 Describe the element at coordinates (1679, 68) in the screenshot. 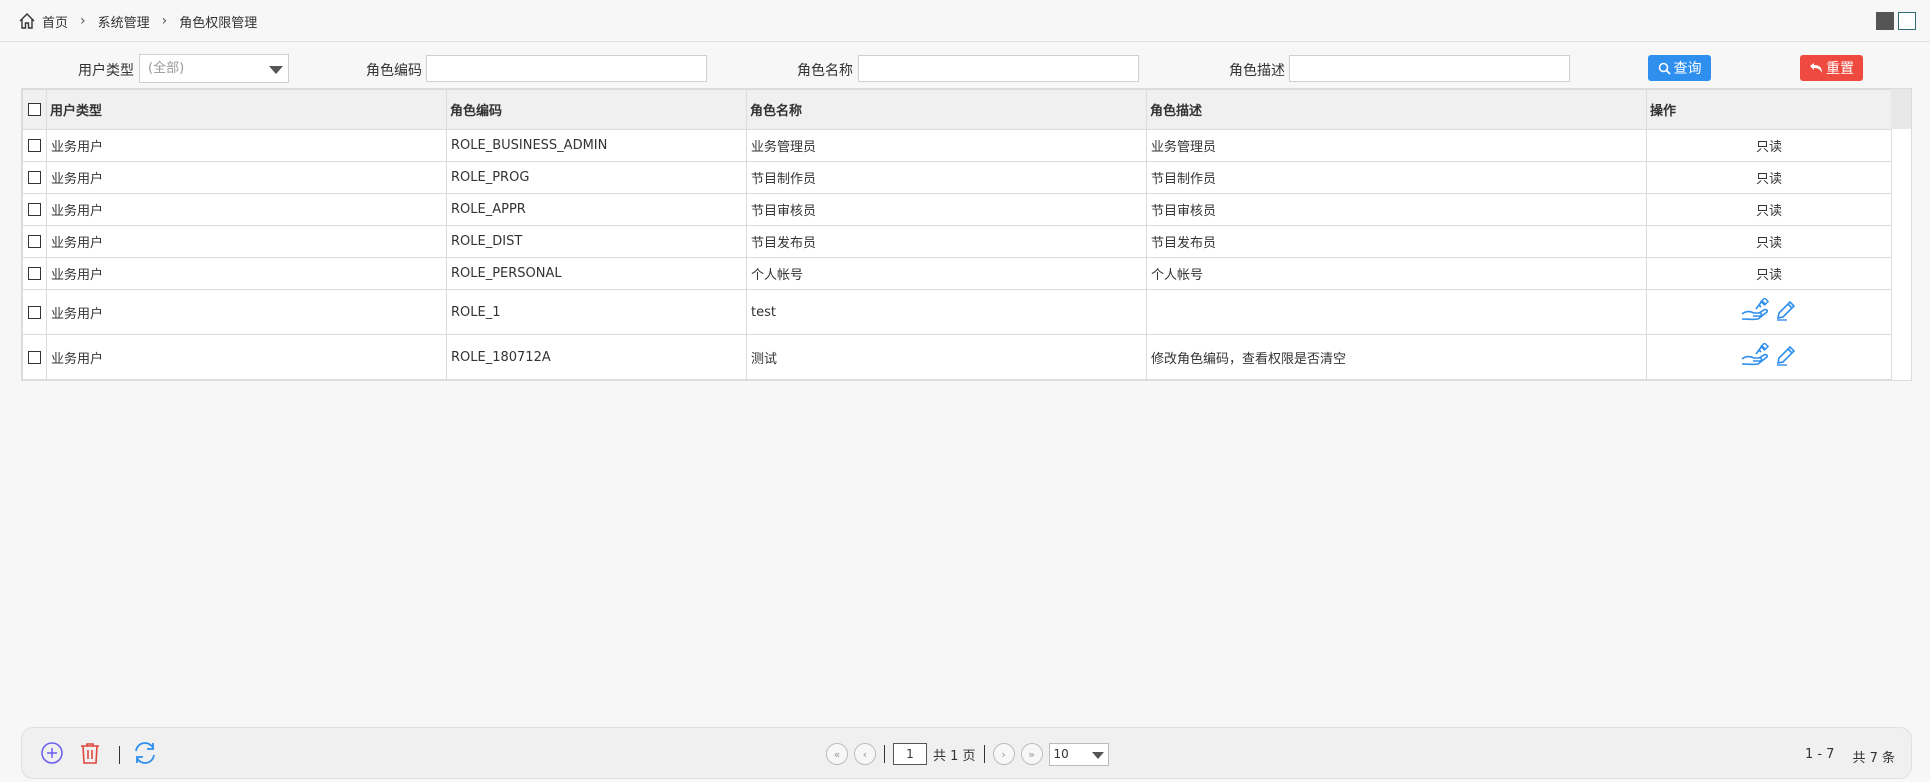

I see `search-button: 查询` at that location.